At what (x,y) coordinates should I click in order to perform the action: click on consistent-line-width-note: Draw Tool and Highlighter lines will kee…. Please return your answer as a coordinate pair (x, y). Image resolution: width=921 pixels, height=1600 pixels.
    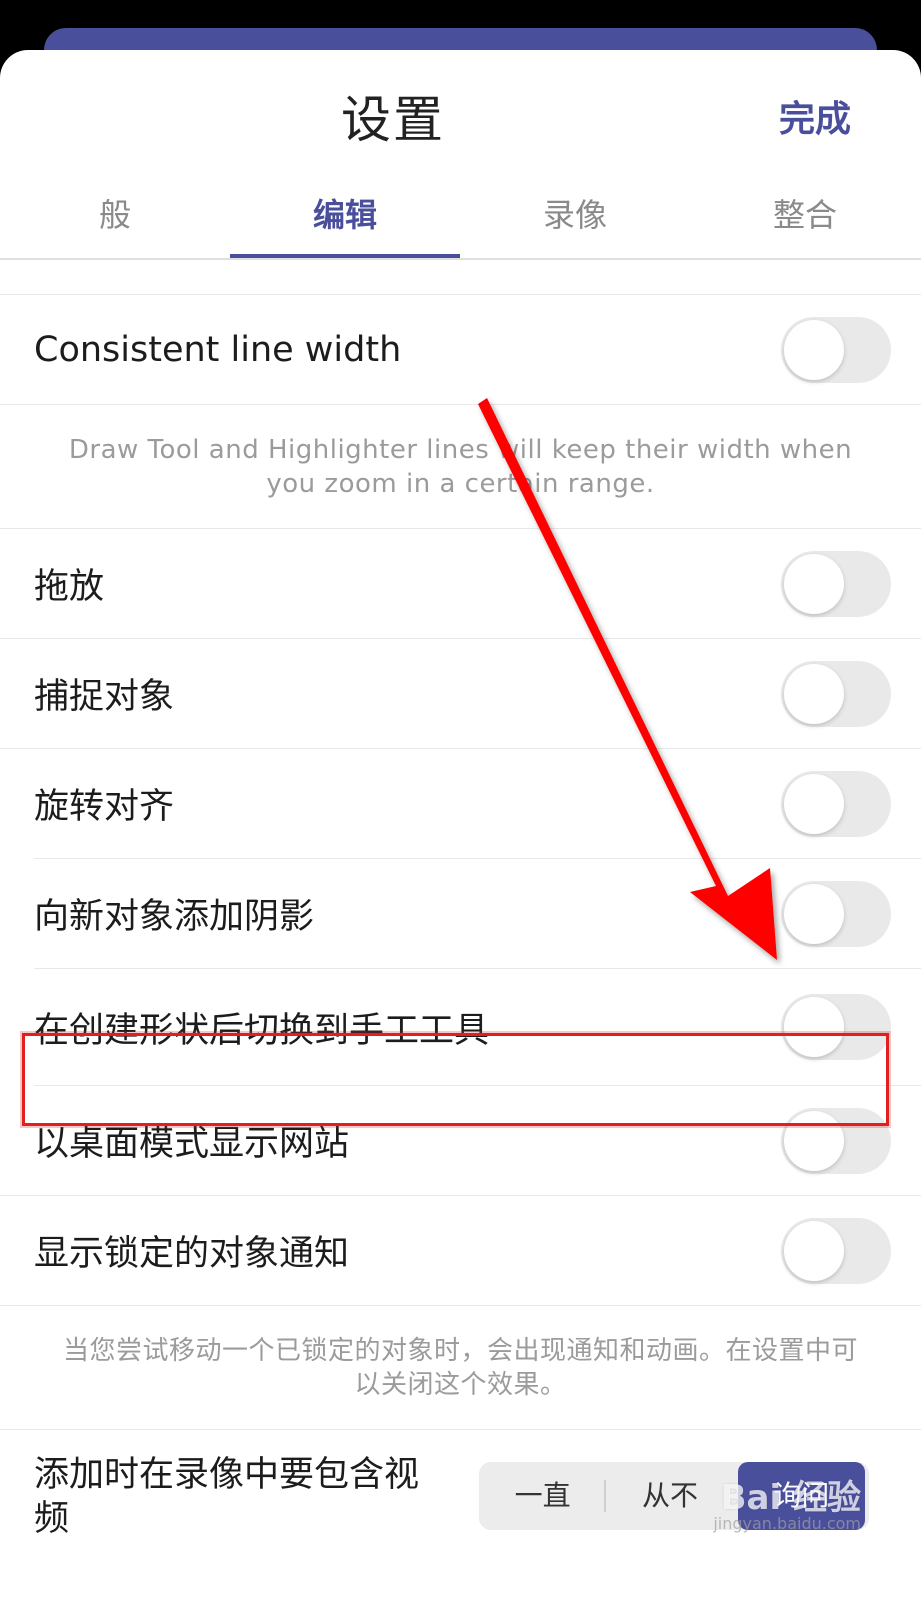
    Looking at the image, I should click on (460, 466).